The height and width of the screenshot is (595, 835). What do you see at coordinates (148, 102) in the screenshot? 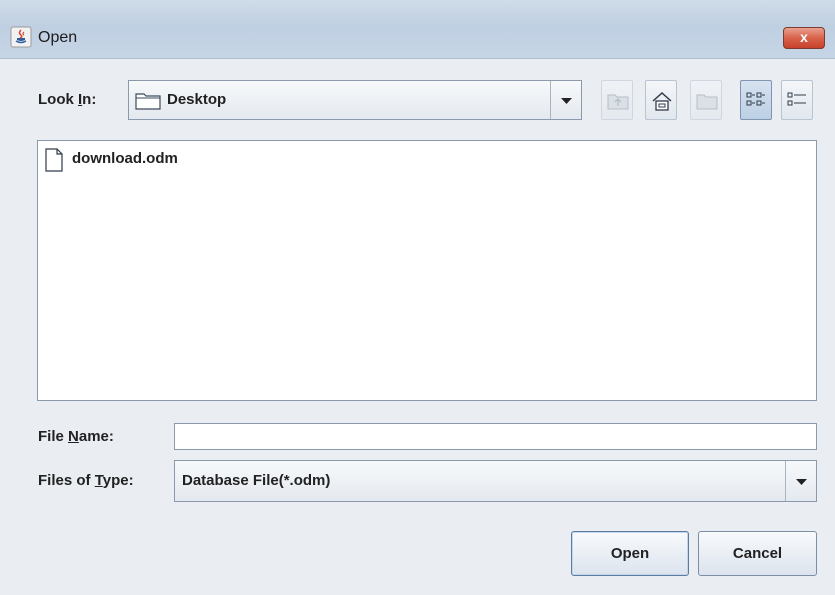
I see `folder-icon` at bounding box center [148, 102].